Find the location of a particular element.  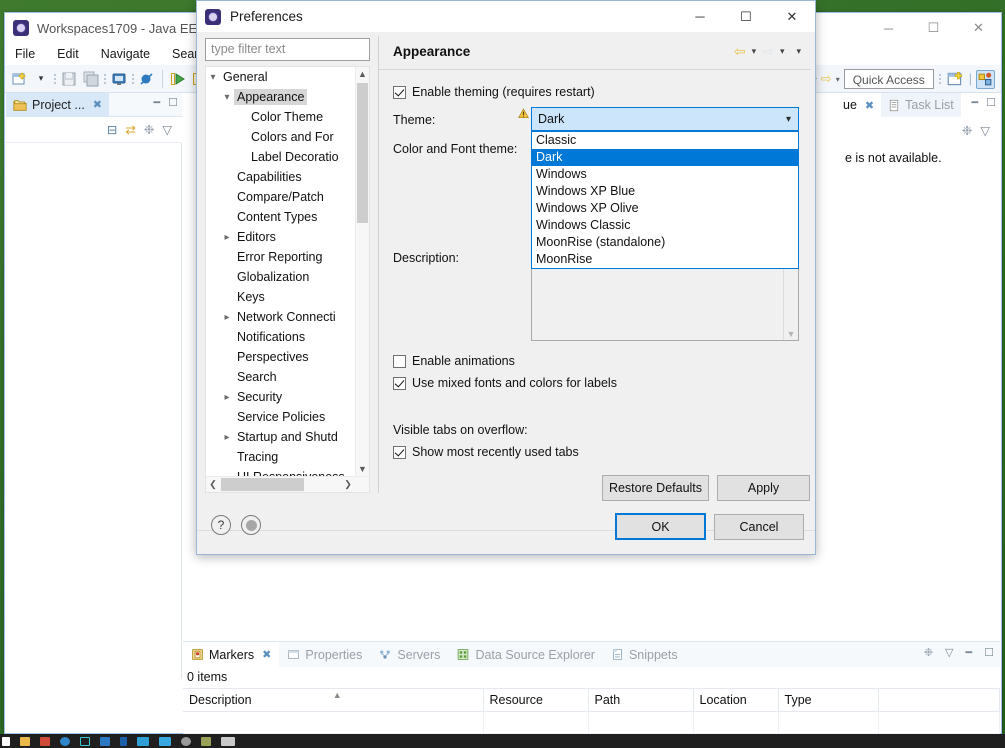

theme-combobox: Dark ▾ is located at coordinates (665, 119).